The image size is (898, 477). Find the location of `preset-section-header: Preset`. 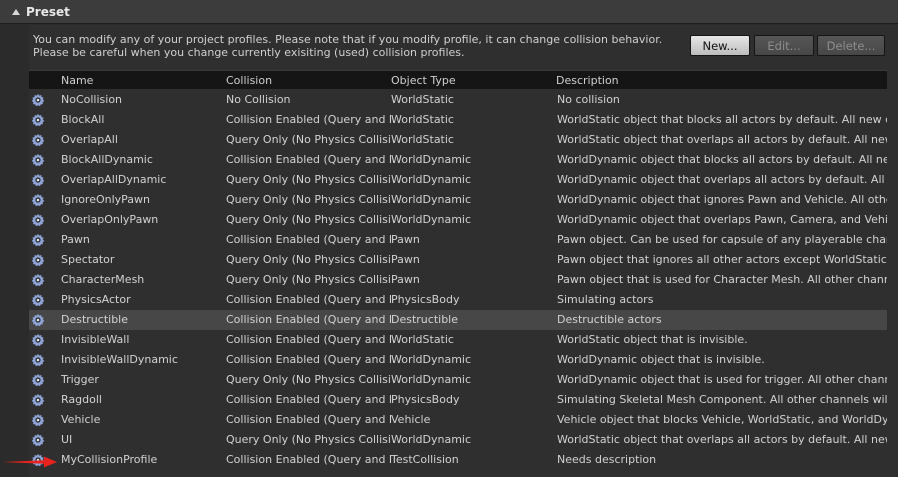

preset-section-header: Preset is located at coordinates (449, 12).